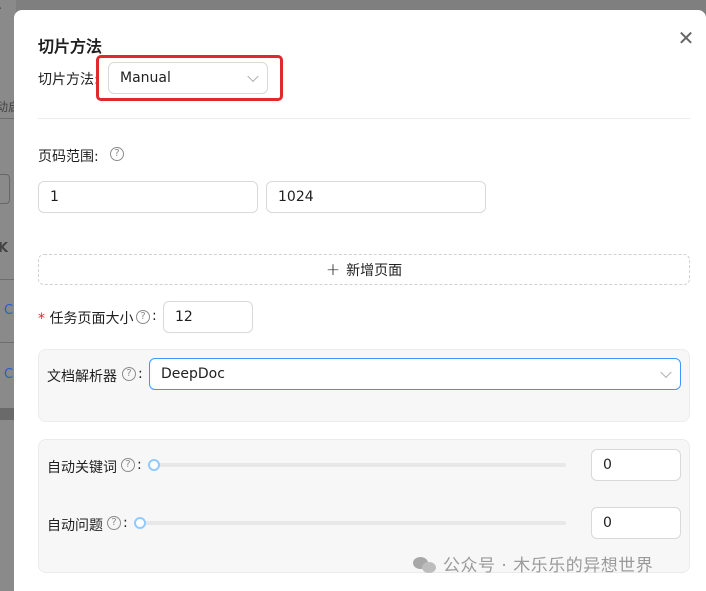 Image resolution: width=706 pixels, height=591 pixels. What do you see at coordinates (548, 566) in the screenshot?
I see `watermark-text: 公众号 · 木乐乐的异想世界` at bounding box center [548, 566].